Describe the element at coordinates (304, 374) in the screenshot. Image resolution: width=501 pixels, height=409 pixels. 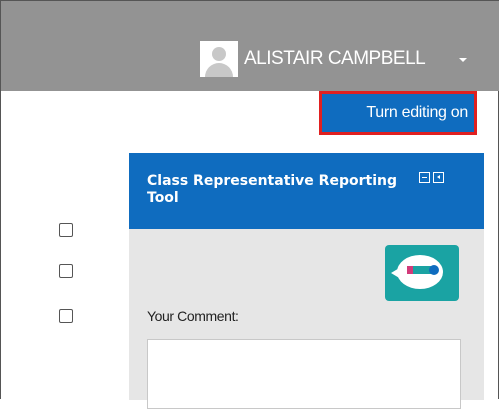
I see `comment-textarea` at that location.